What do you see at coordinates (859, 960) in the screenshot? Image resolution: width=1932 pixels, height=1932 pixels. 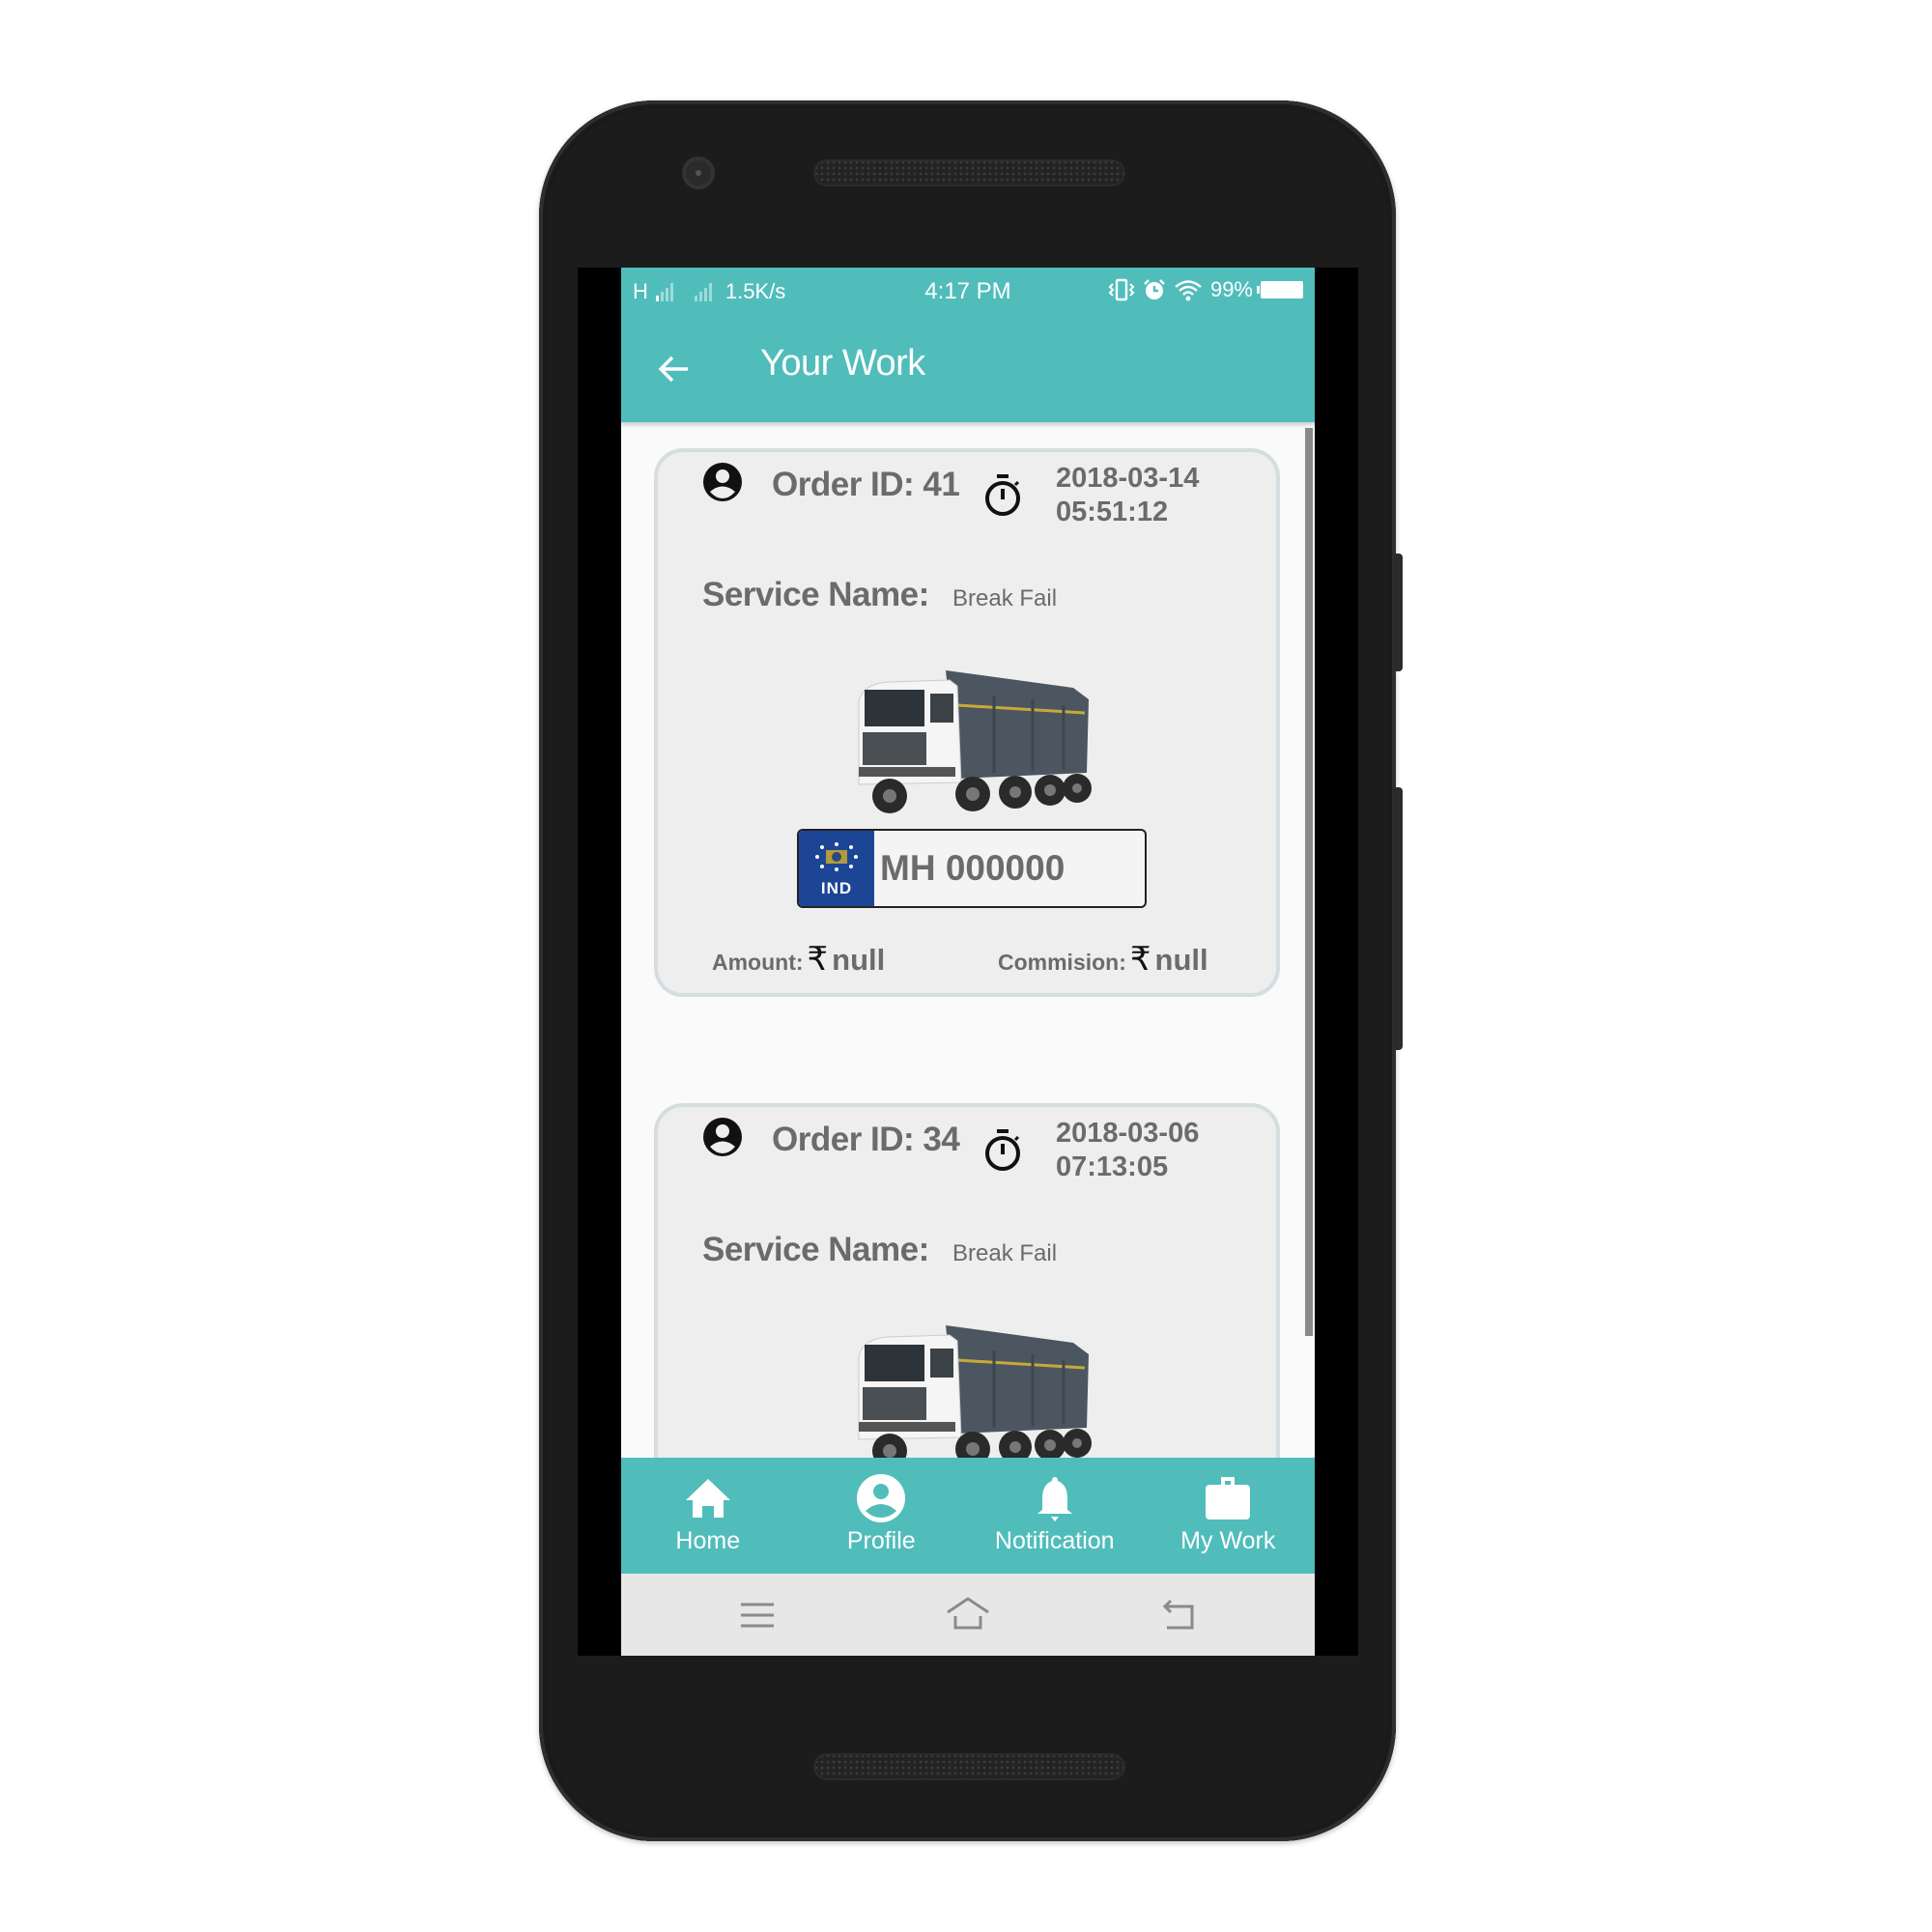 I see `amount-value: null` at bounding box center [859, 960].